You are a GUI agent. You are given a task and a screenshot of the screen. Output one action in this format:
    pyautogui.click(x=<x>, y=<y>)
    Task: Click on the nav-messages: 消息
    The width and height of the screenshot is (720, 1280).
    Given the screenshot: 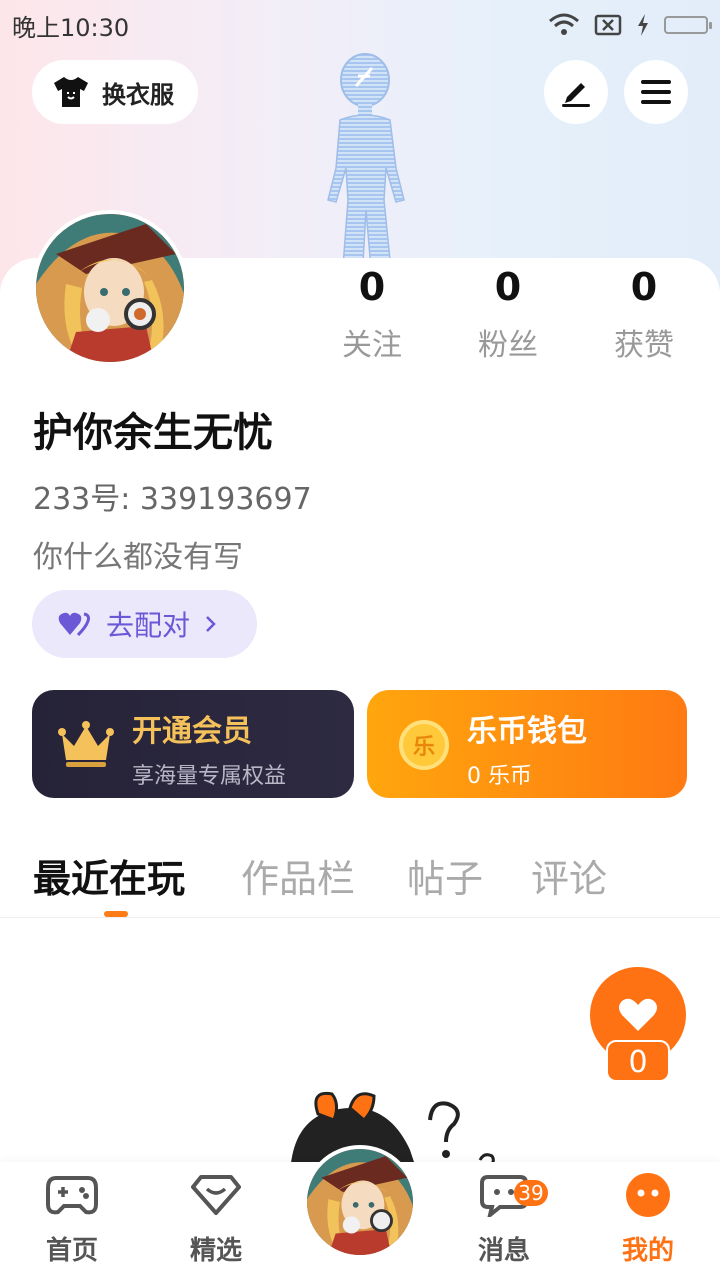 What is the action you would take?
    pyautogui.click(x=504, y=1214)
    